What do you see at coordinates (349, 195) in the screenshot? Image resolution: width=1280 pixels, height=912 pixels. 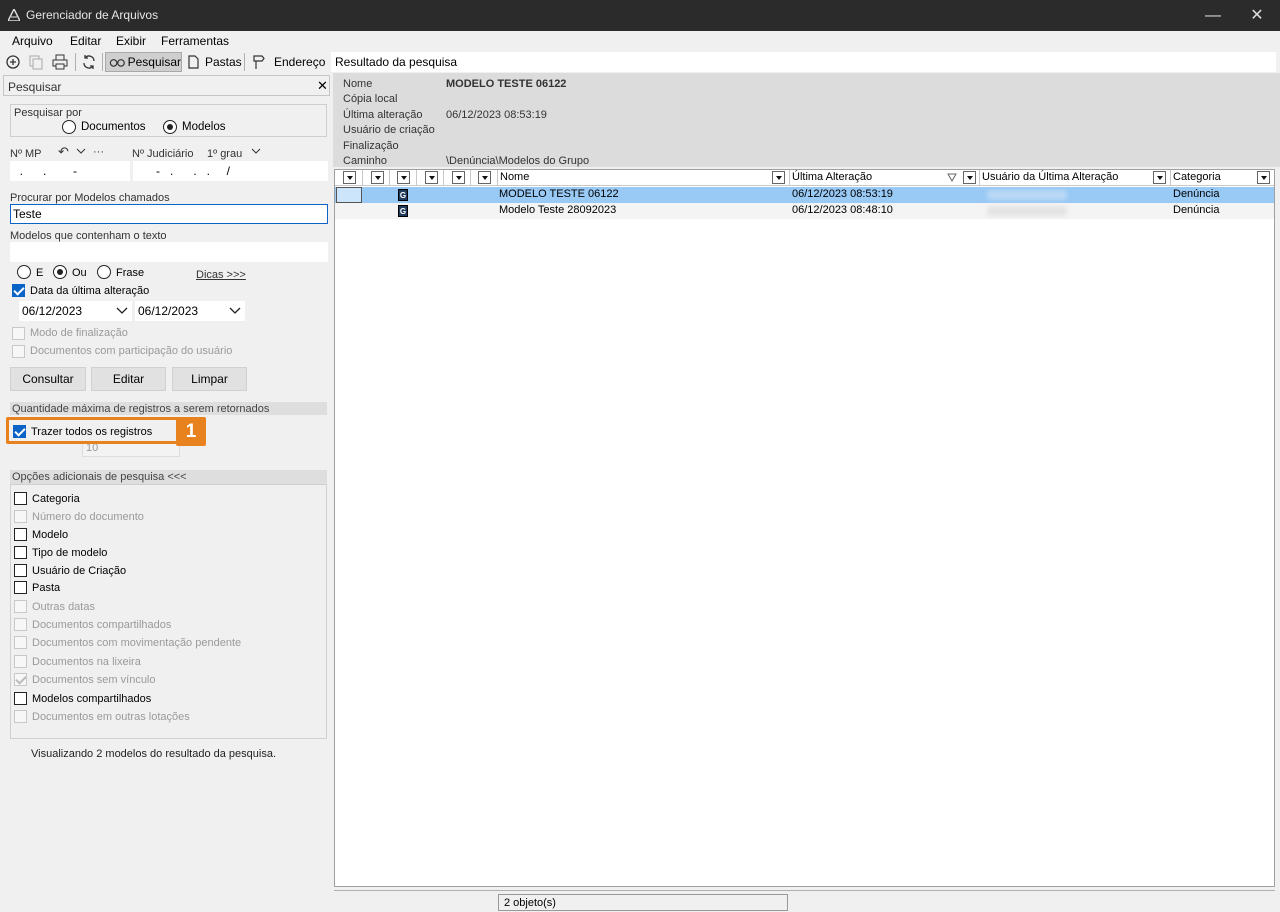 I see `row-focus-cell` at bounding box center [349, 195].